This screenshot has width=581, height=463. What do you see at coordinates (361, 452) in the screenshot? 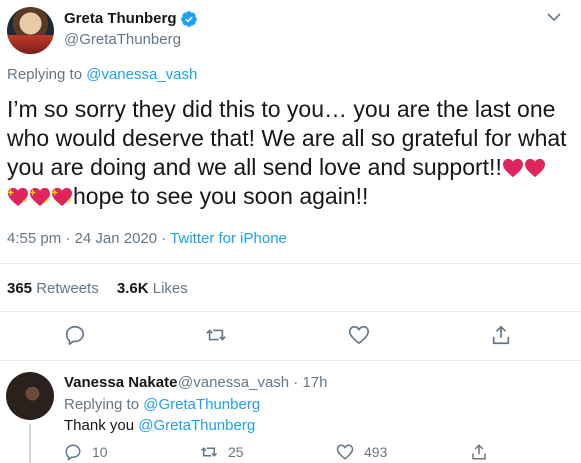
I see `reply-like-button: 493` at bounding box center [361, 452].